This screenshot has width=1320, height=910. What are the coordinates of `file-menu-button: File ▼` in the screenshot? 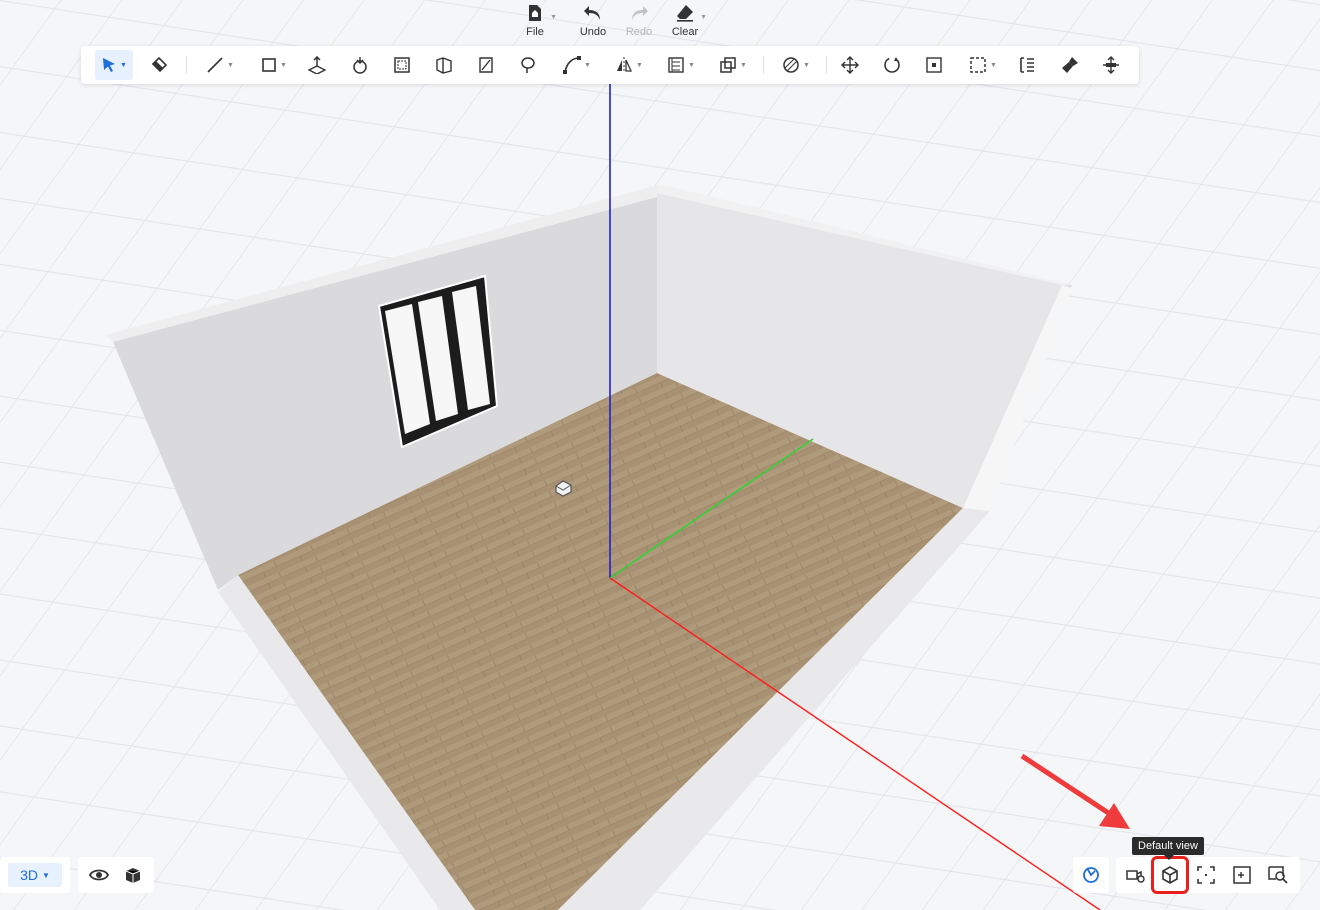 It's located at (536, 21).